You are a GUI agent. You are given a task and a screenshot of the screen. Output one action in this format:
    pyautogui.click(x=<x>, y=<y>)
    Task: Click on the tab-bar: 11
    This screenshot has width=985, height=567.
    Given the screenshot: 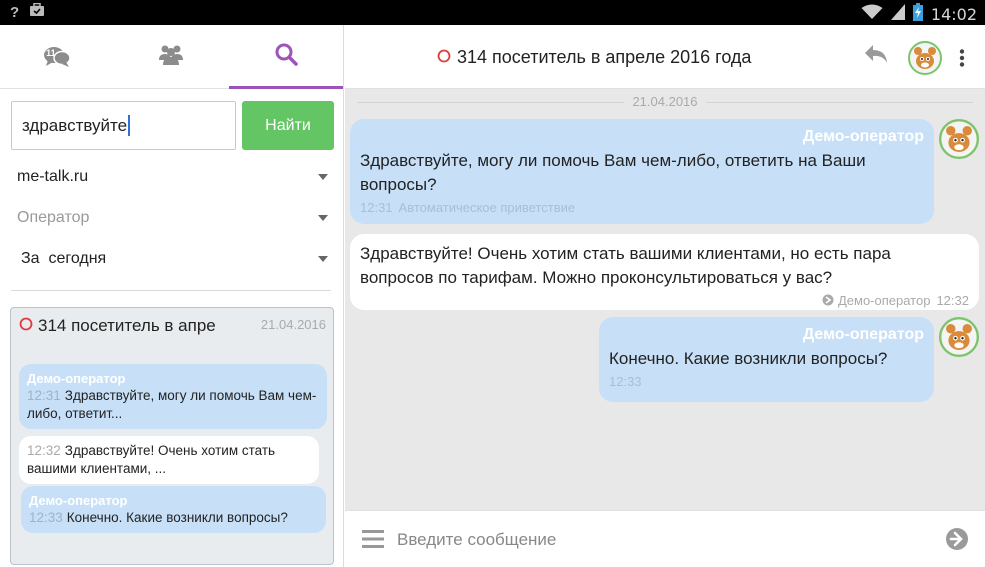 What is the action you would take?
    pyautogui.click(x=172, y=57)
    